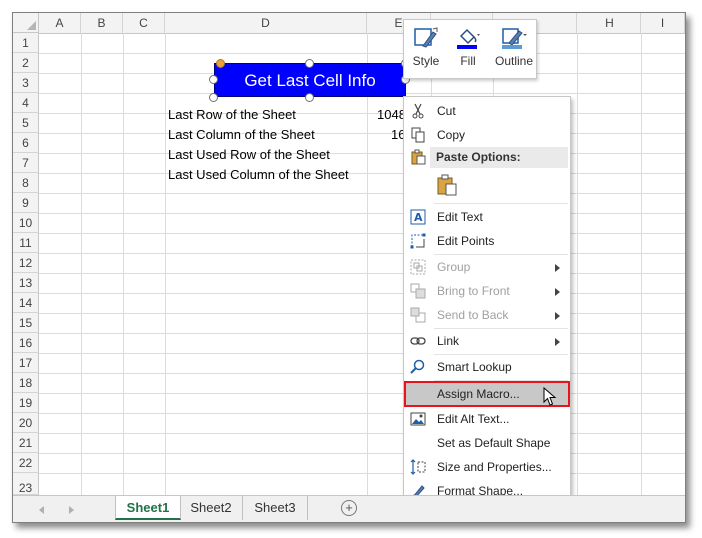  What do you see at coordinates (144, 23) in the screenshot?
I see `col-header-c: C` at bounding box center [144, 23].